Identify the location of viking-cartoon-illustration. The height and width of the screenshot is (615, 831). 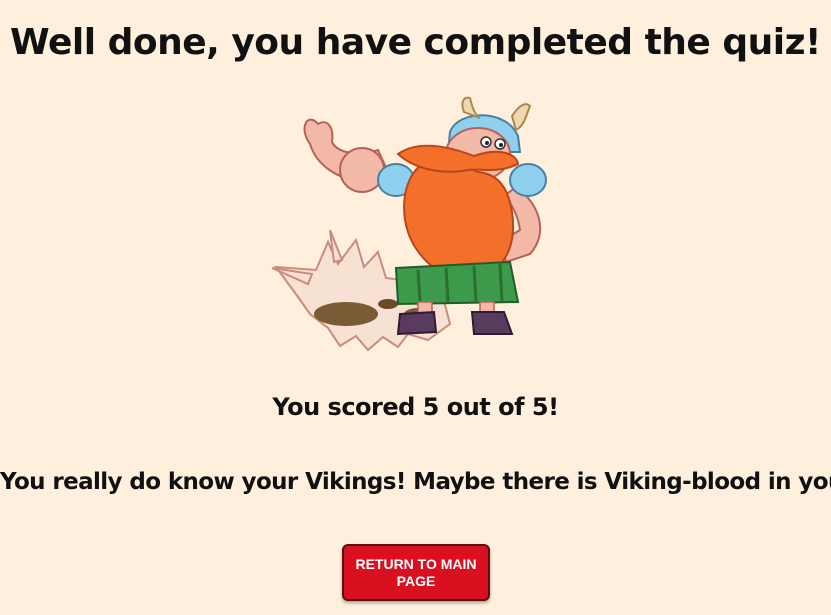
(409, 224).